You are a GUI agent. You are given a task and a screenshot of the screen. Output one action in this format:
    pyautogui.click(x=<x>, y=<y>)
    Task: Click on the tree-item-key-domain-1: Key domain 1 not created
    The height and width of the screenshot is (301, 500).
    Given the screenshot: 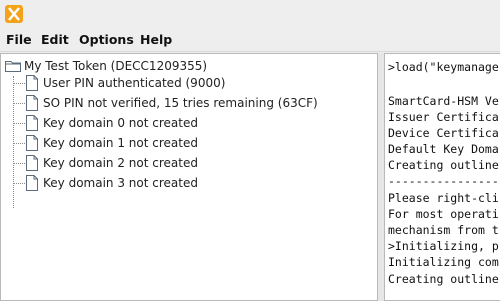 What is the action you would take?
    pyautogui.click(x=193, y=144)
    